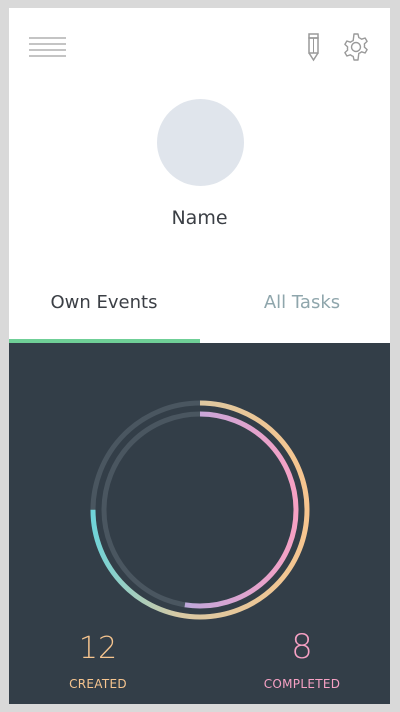  I want to click on created-label: CREATED, so click(98, 684).